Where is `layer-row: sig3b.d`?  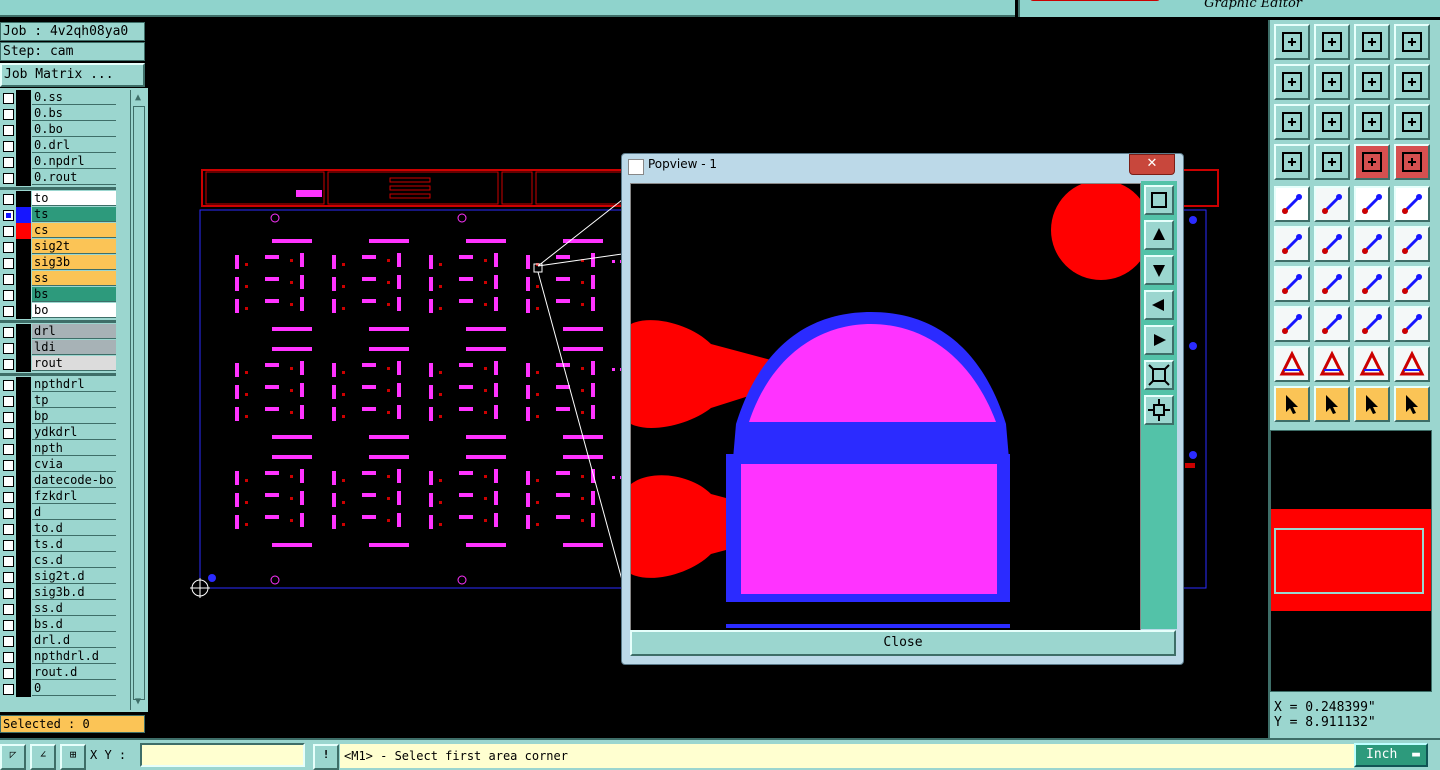
layer-row: sig3b.d is located at coordinates (58, 593).